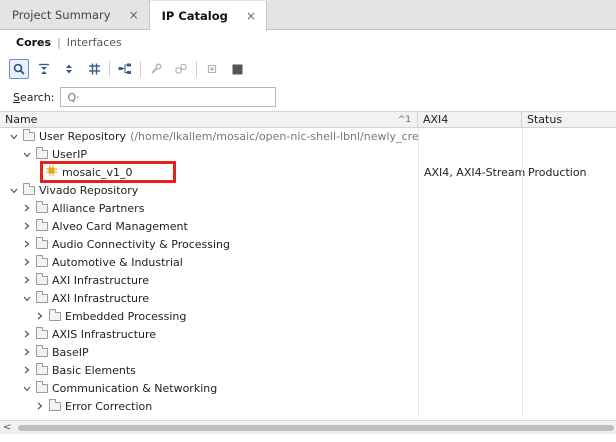 The image size is (616, 442). I want to click on tree-row: Automotive & Industrial, so click(308, 263).